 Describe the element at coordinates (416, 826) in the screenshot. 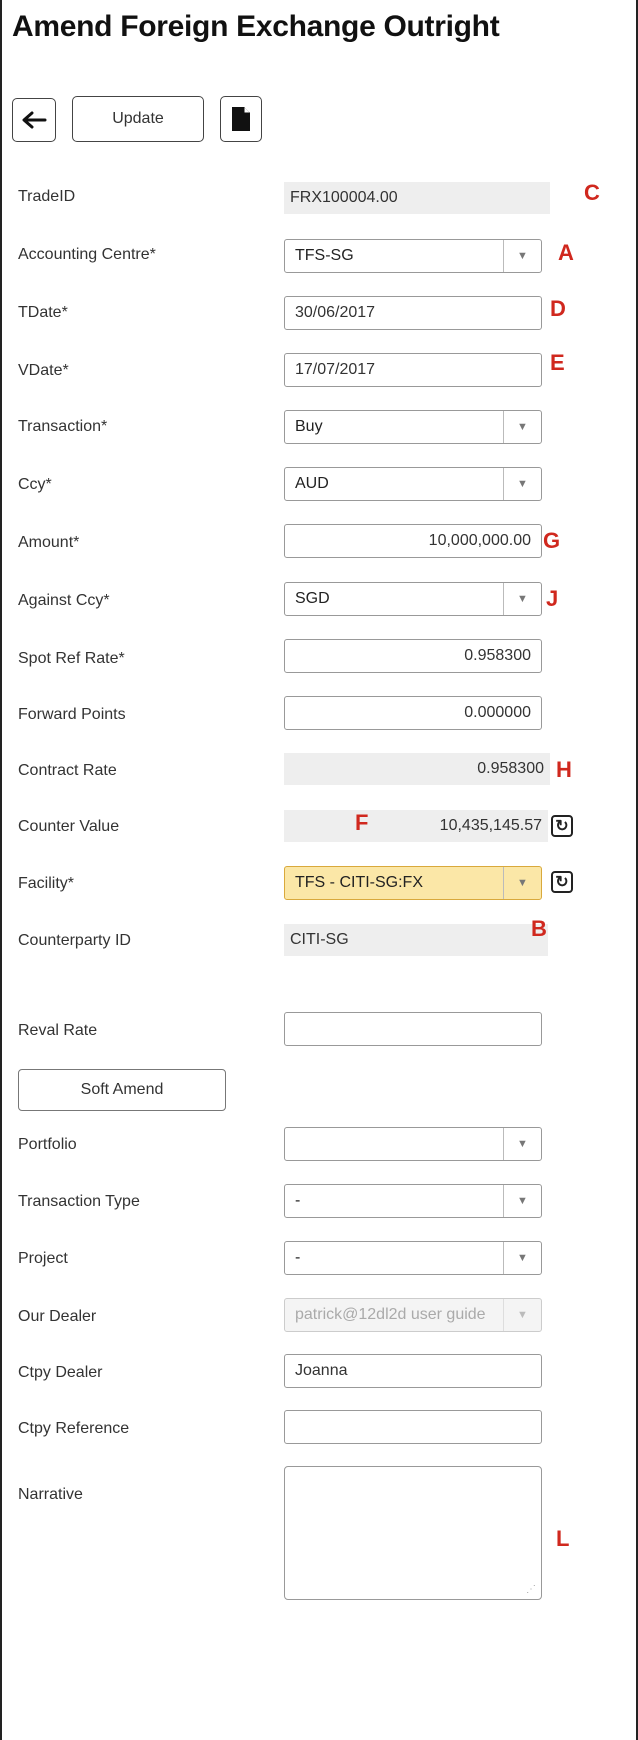

I see `counter-value-value: 10,435,145.57` at that location.